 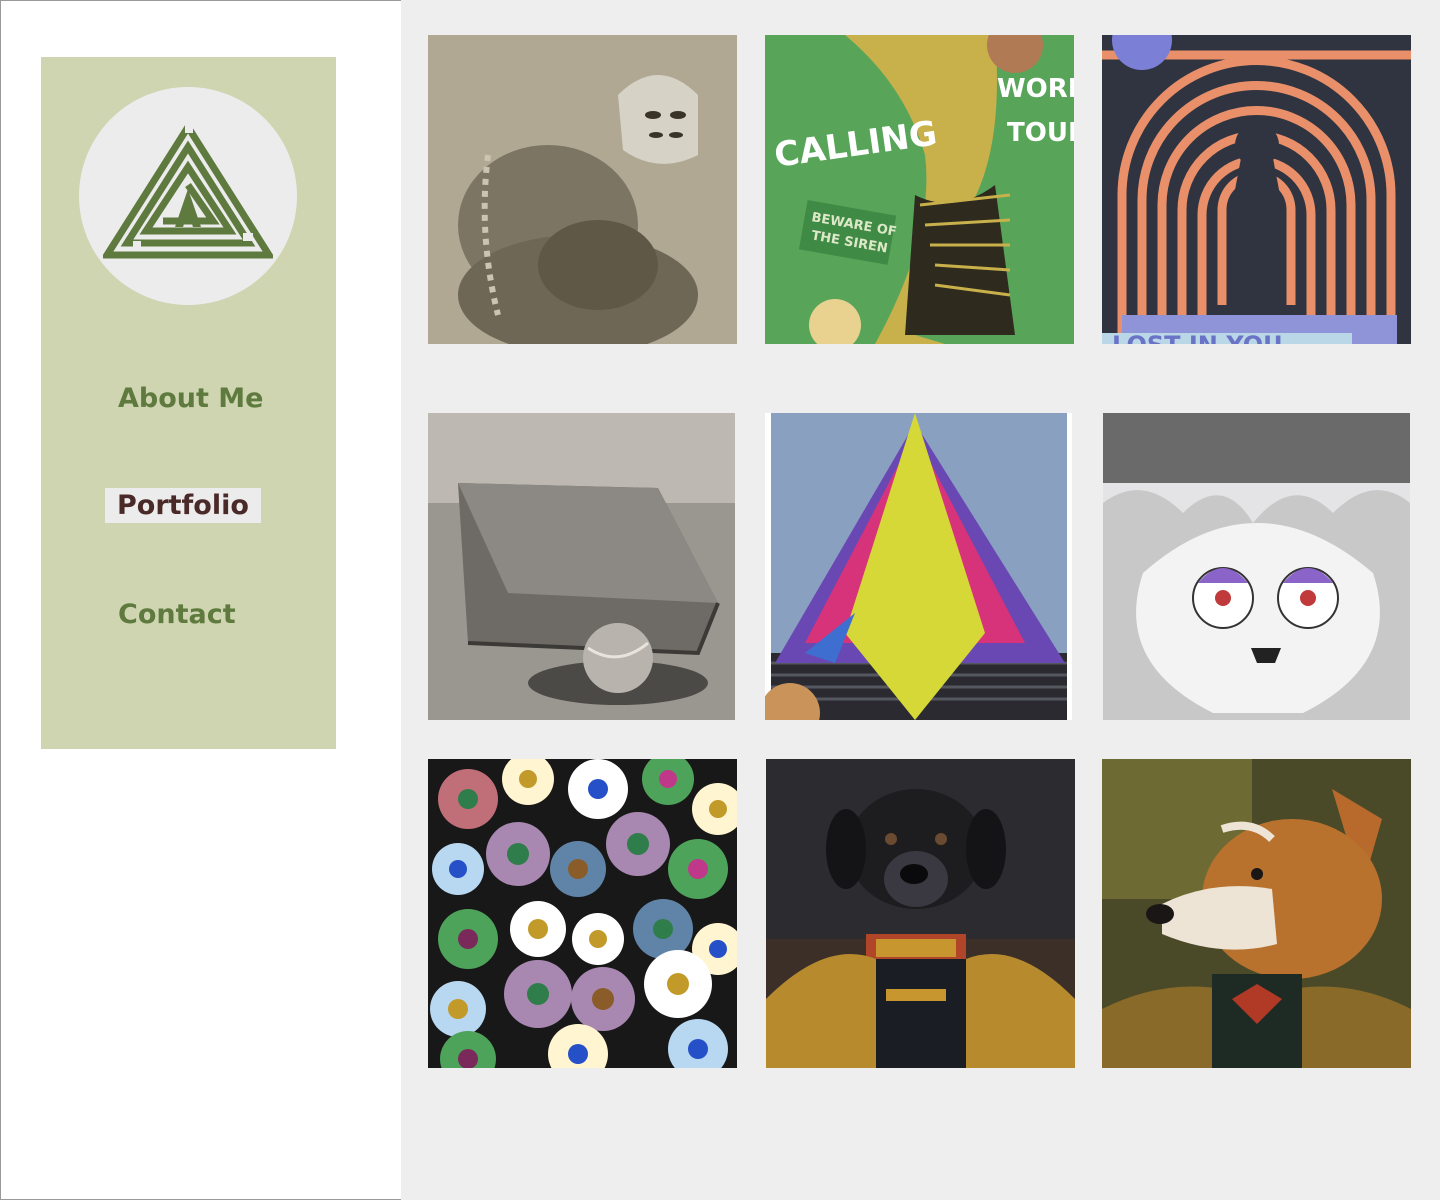 What do you see at coordinates (183, 505) in the screenshot?
I see `nav-portfolio: Portfolio` at bounding box center [183, 505].